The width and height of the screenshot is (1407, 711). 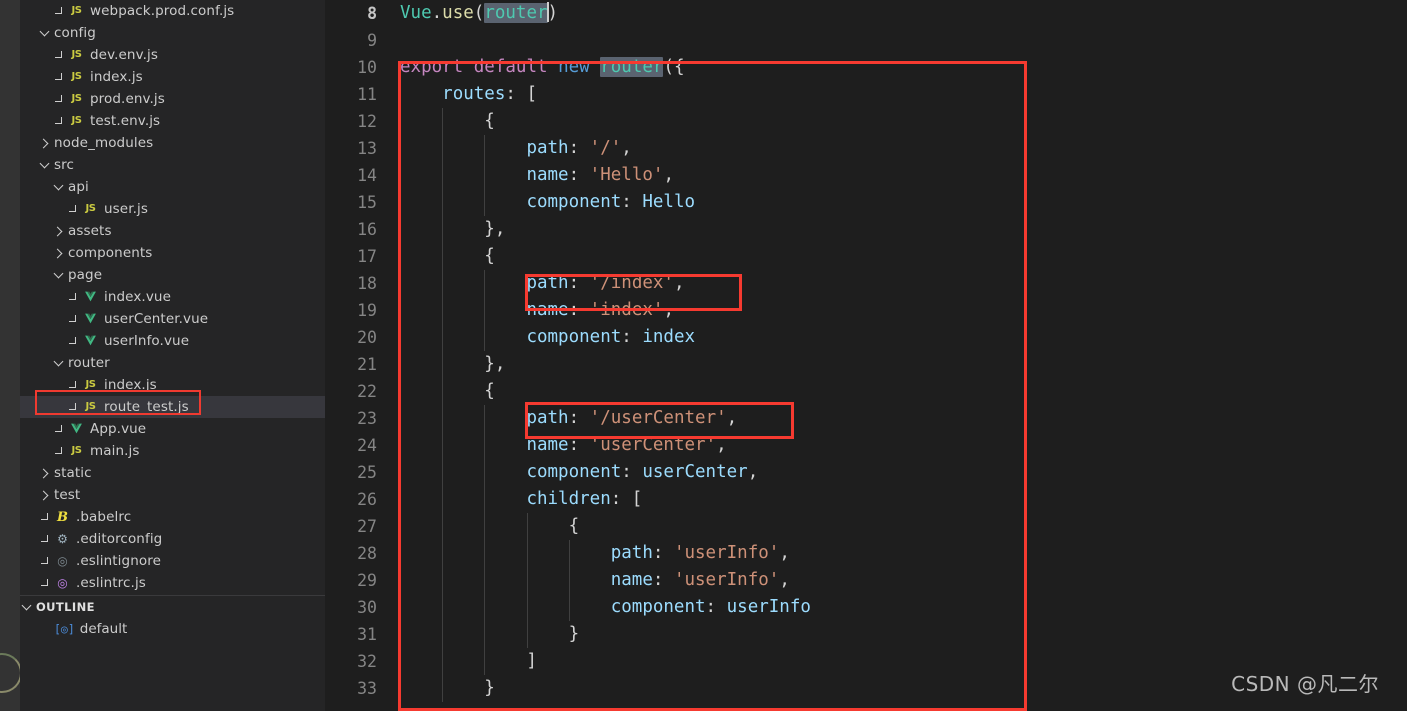 What do you see at coordinates (172, 143) in the screenshot?
I see `file-tree-row: node_modules` at bounding box center [172, 143].